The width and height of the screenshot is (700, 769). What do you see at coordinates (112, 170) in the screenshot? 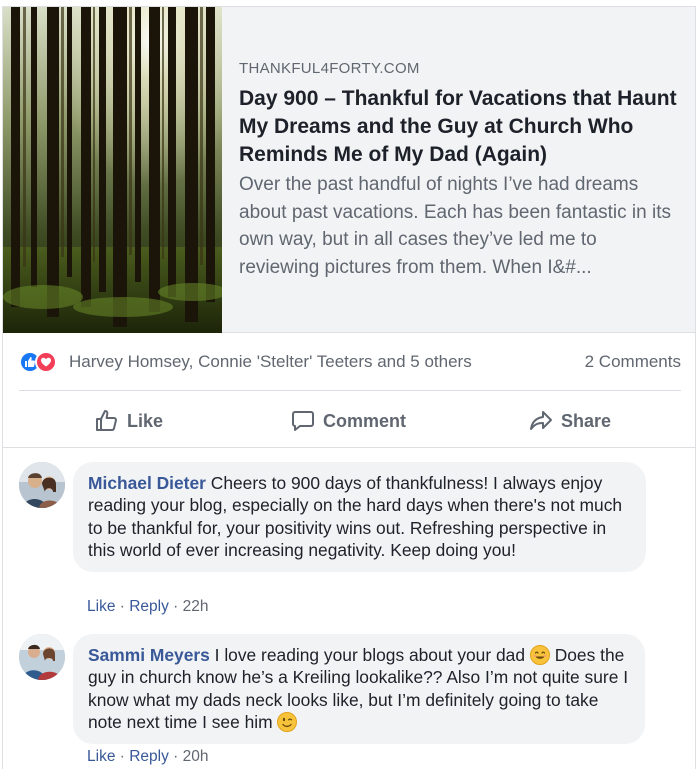
I see `forest-thumbnail-image` at bounding box center [112, 170].